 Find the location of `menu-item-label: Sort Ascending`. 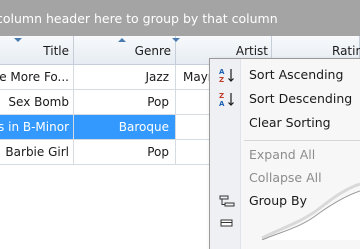

menu-item-label: Sort Ascending is located at coordinates (296, 74).